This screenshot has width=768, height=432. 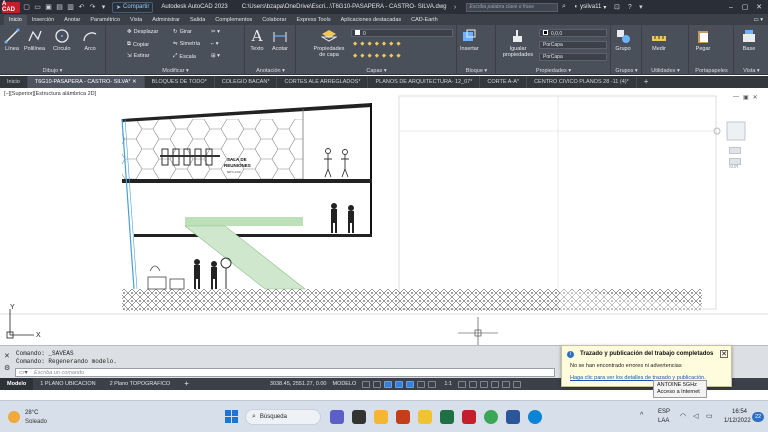 What do you see at coordinates (92, 7) in the screenshot?
I see `redo-icon: ↷` at bounding box center [92, 7].